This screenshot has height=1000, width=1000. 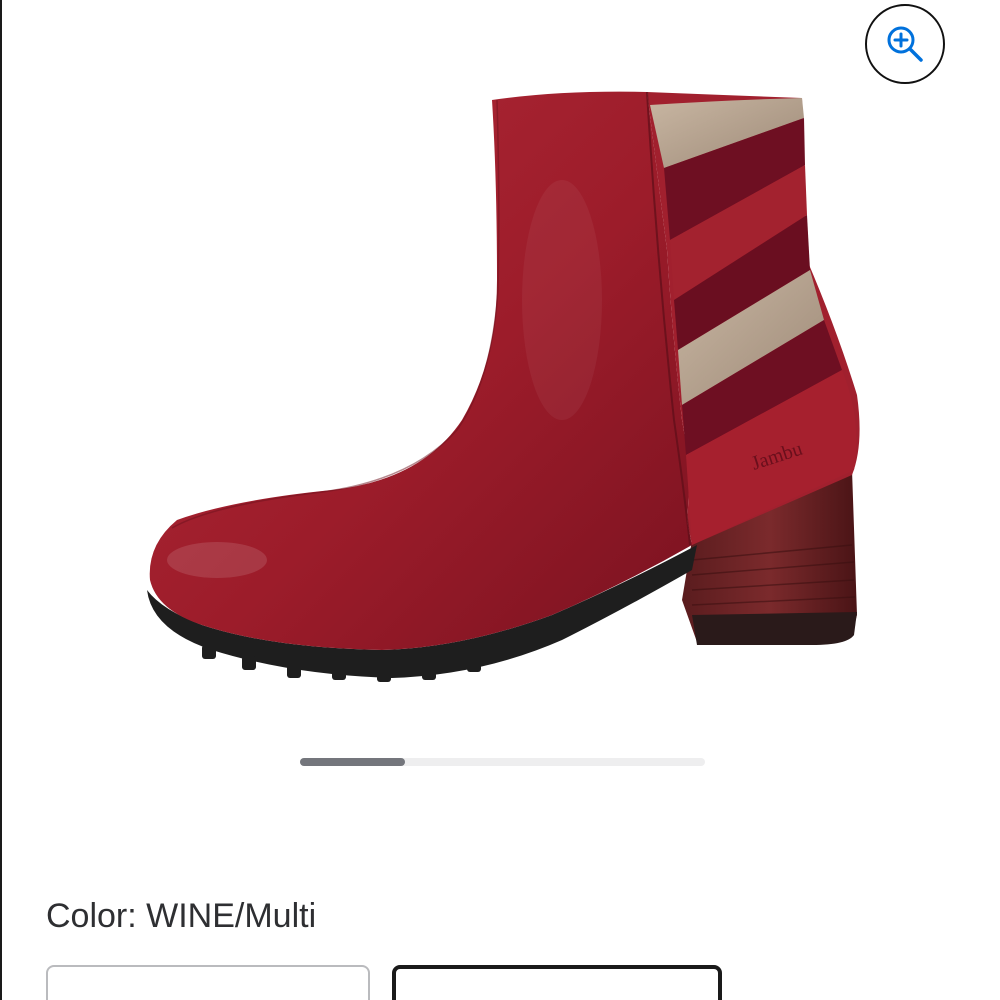 I want to click on swatch-option-2-selected, so click(x=557, y=982).